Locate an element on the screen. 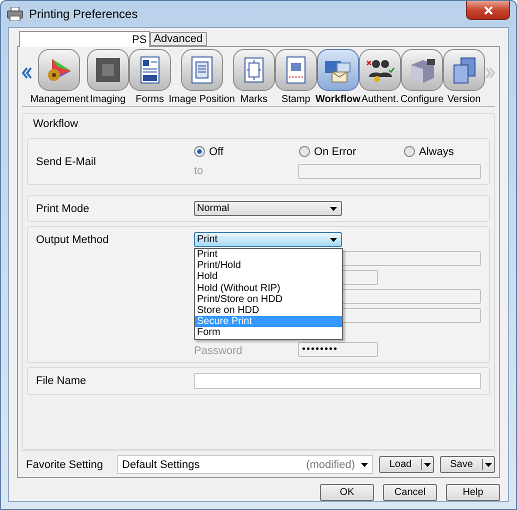 Image resolution: width=517 pixels, height=510 pixels. favorite-setting-dropdown: Default Settings (modified) is located at coordinates (245, 464).